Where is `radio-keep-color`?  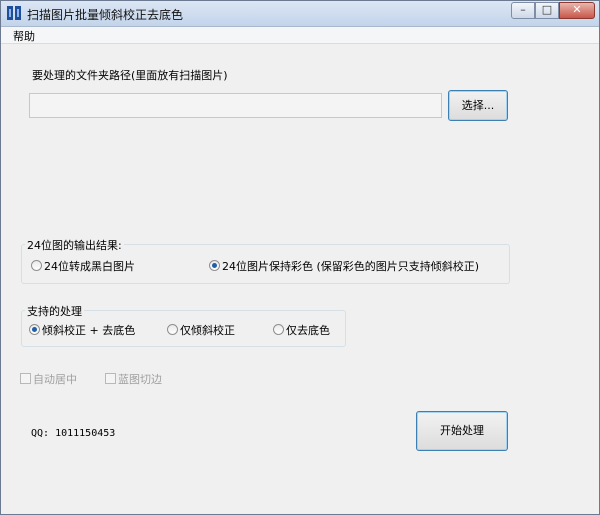
radio-keep-color is located at coordinates (214, 265).